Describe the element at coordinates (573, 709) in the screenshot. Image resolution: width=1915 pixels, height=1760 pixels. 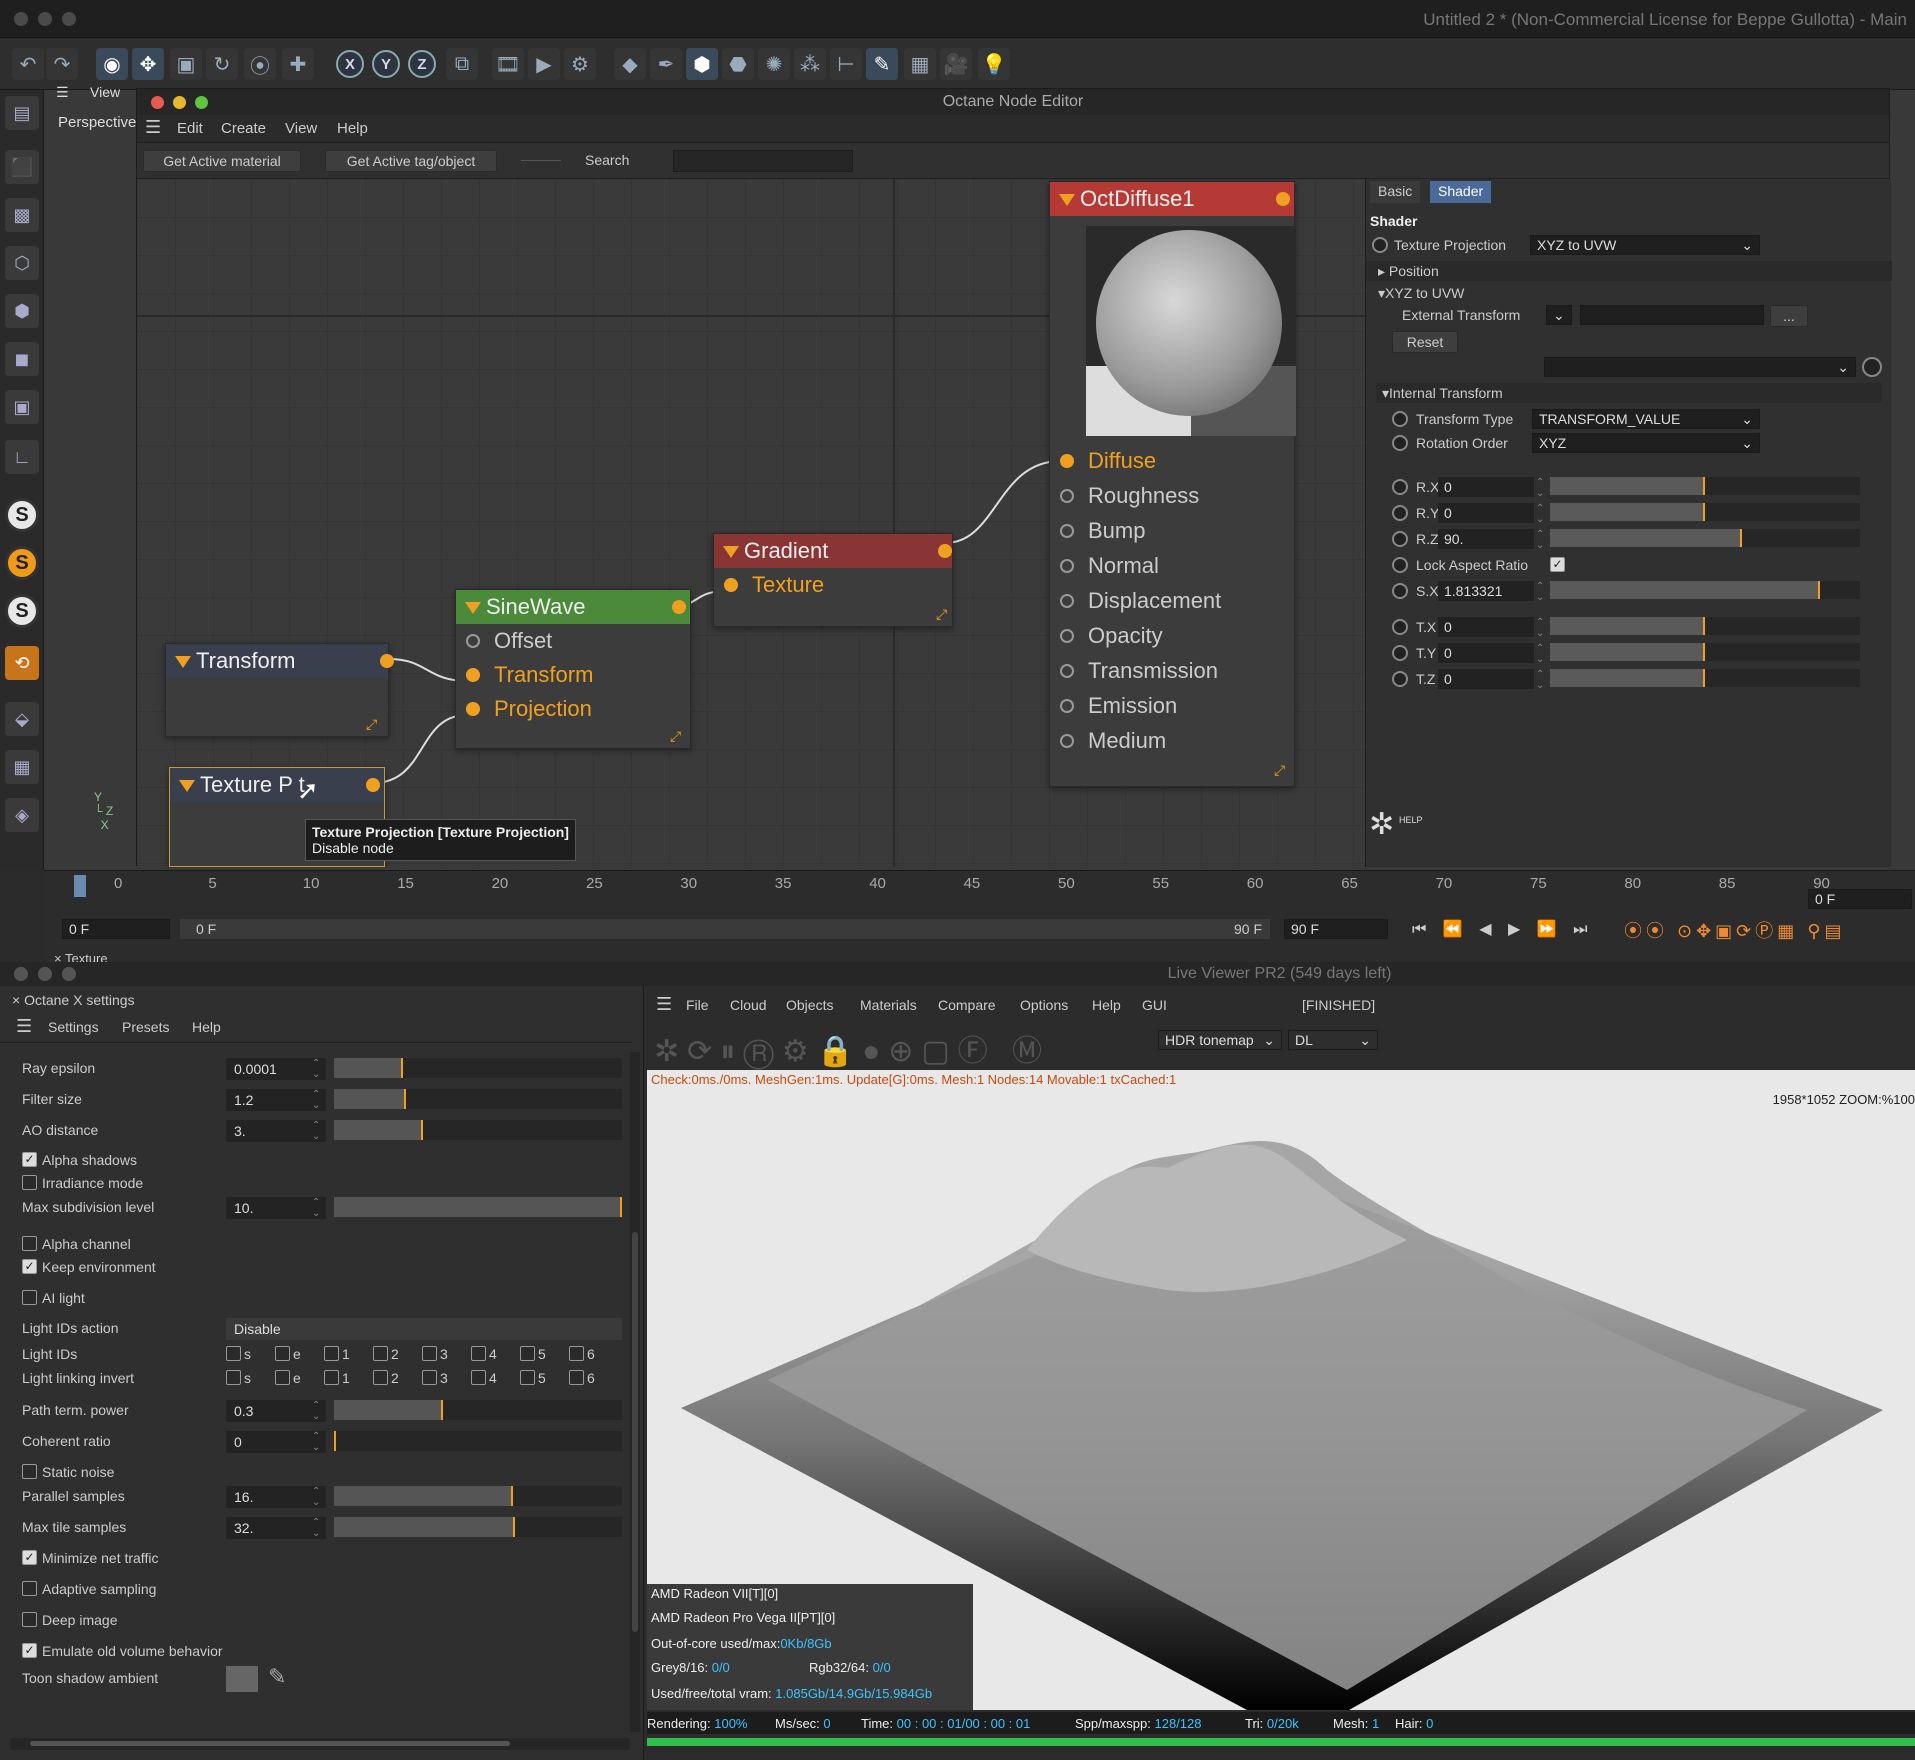
I see `sinewave-port-projection: Projection` at that location.